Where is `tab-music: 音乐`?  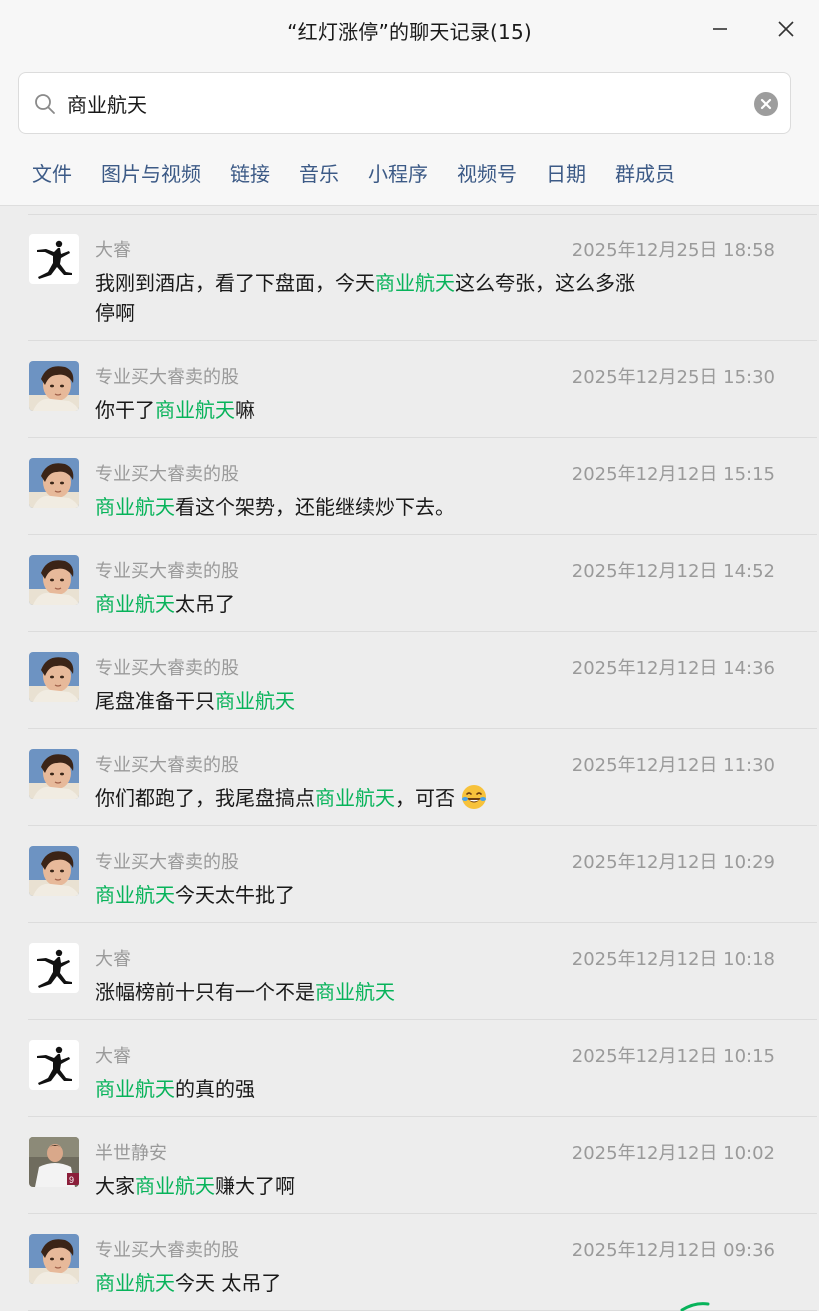
tab-music: 音乐 is located at coordinates (319, 172).